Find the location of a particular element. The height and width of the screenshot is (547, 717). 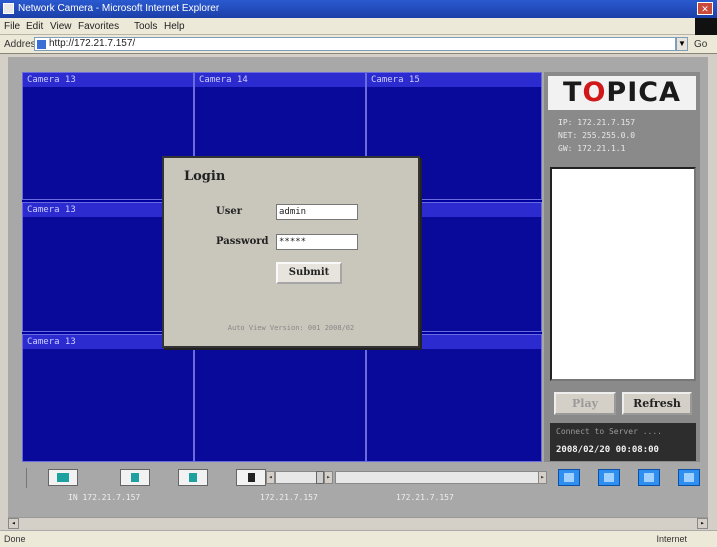

control-label-ip-2: 172.21.7.157 is located at coordinates (289, 497).